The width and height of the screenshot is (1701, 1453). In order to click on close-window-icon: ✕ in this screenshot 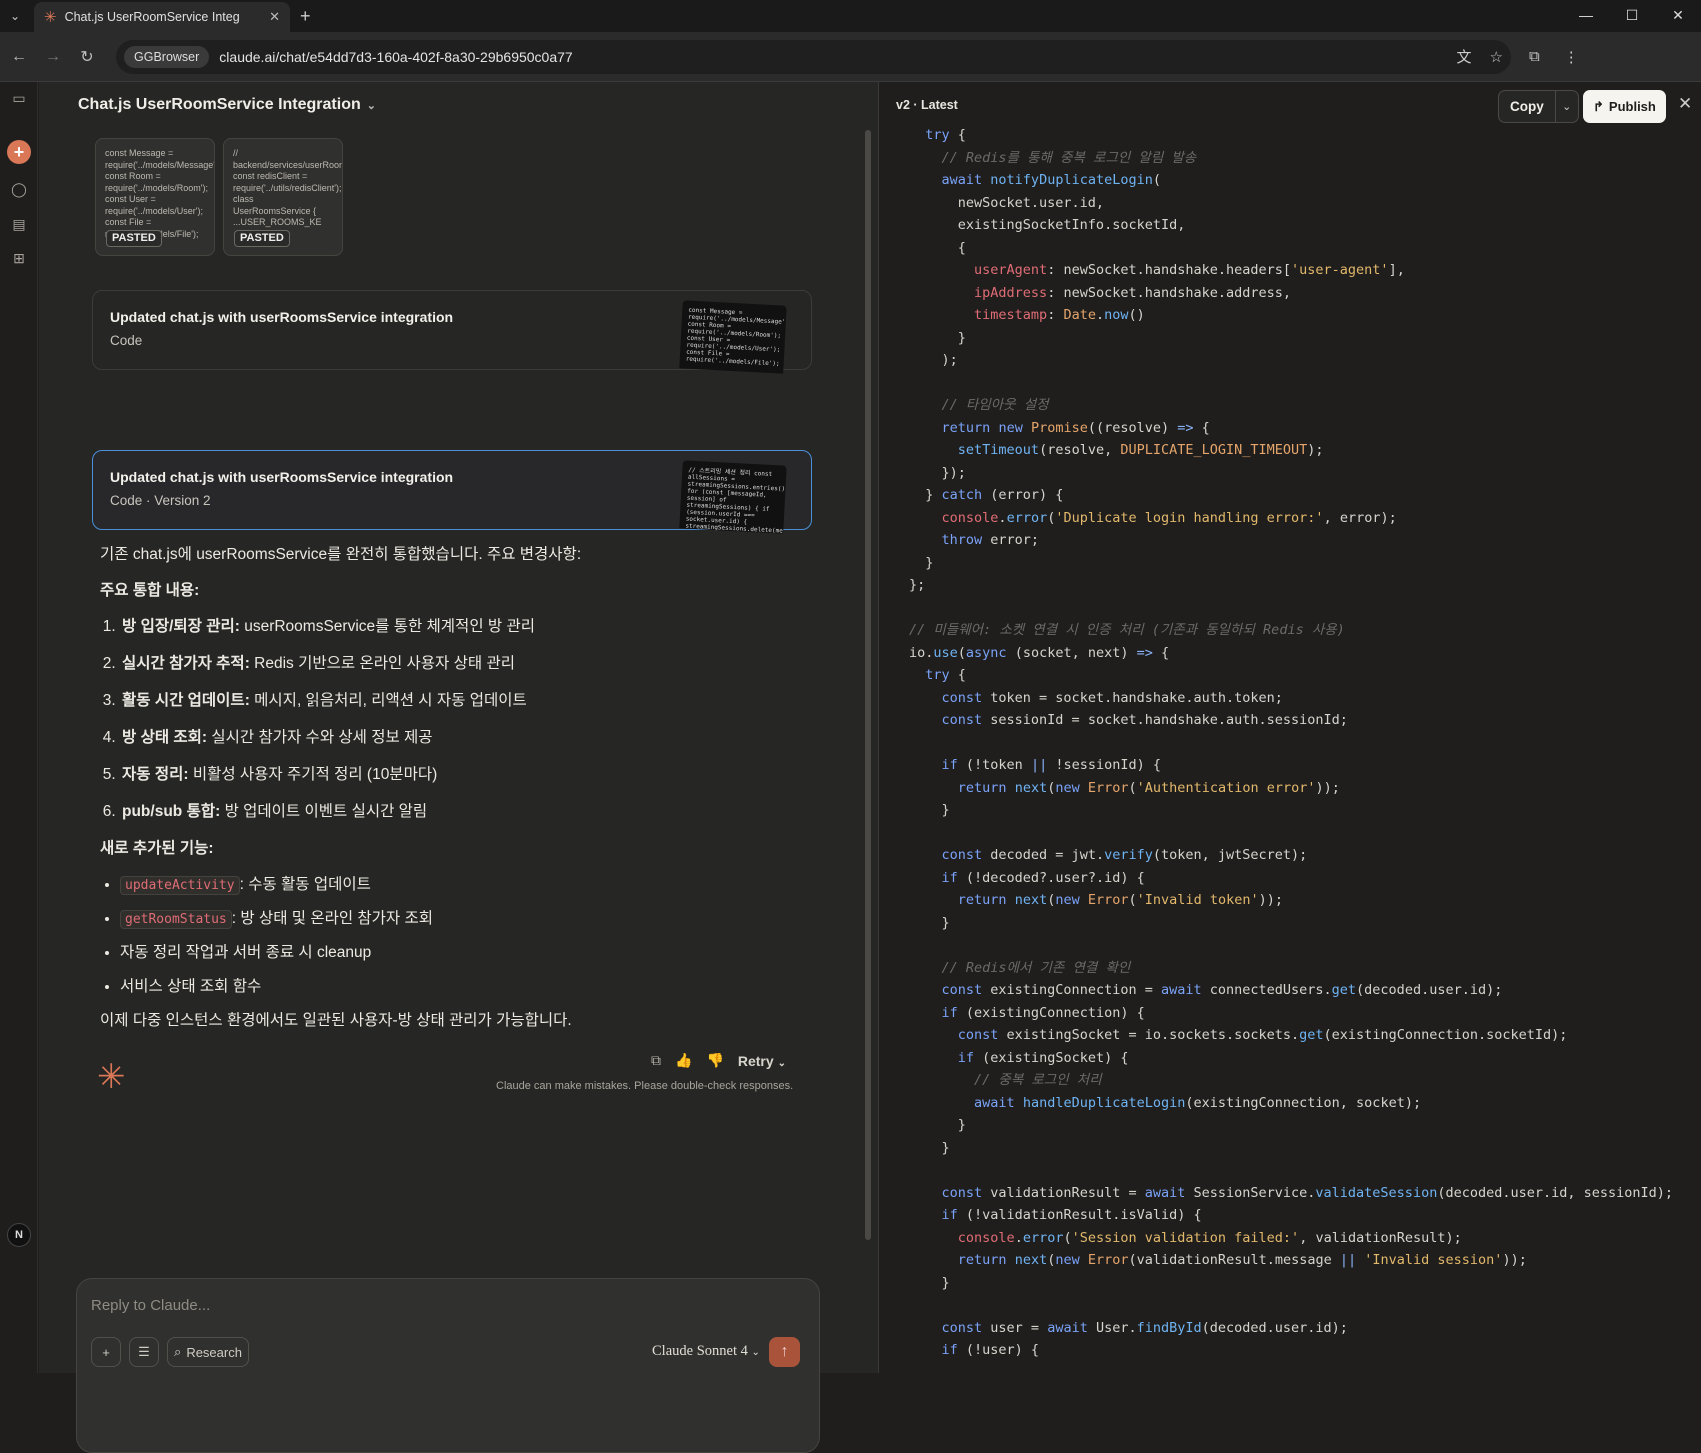, I will do `click(1678, 15)`.